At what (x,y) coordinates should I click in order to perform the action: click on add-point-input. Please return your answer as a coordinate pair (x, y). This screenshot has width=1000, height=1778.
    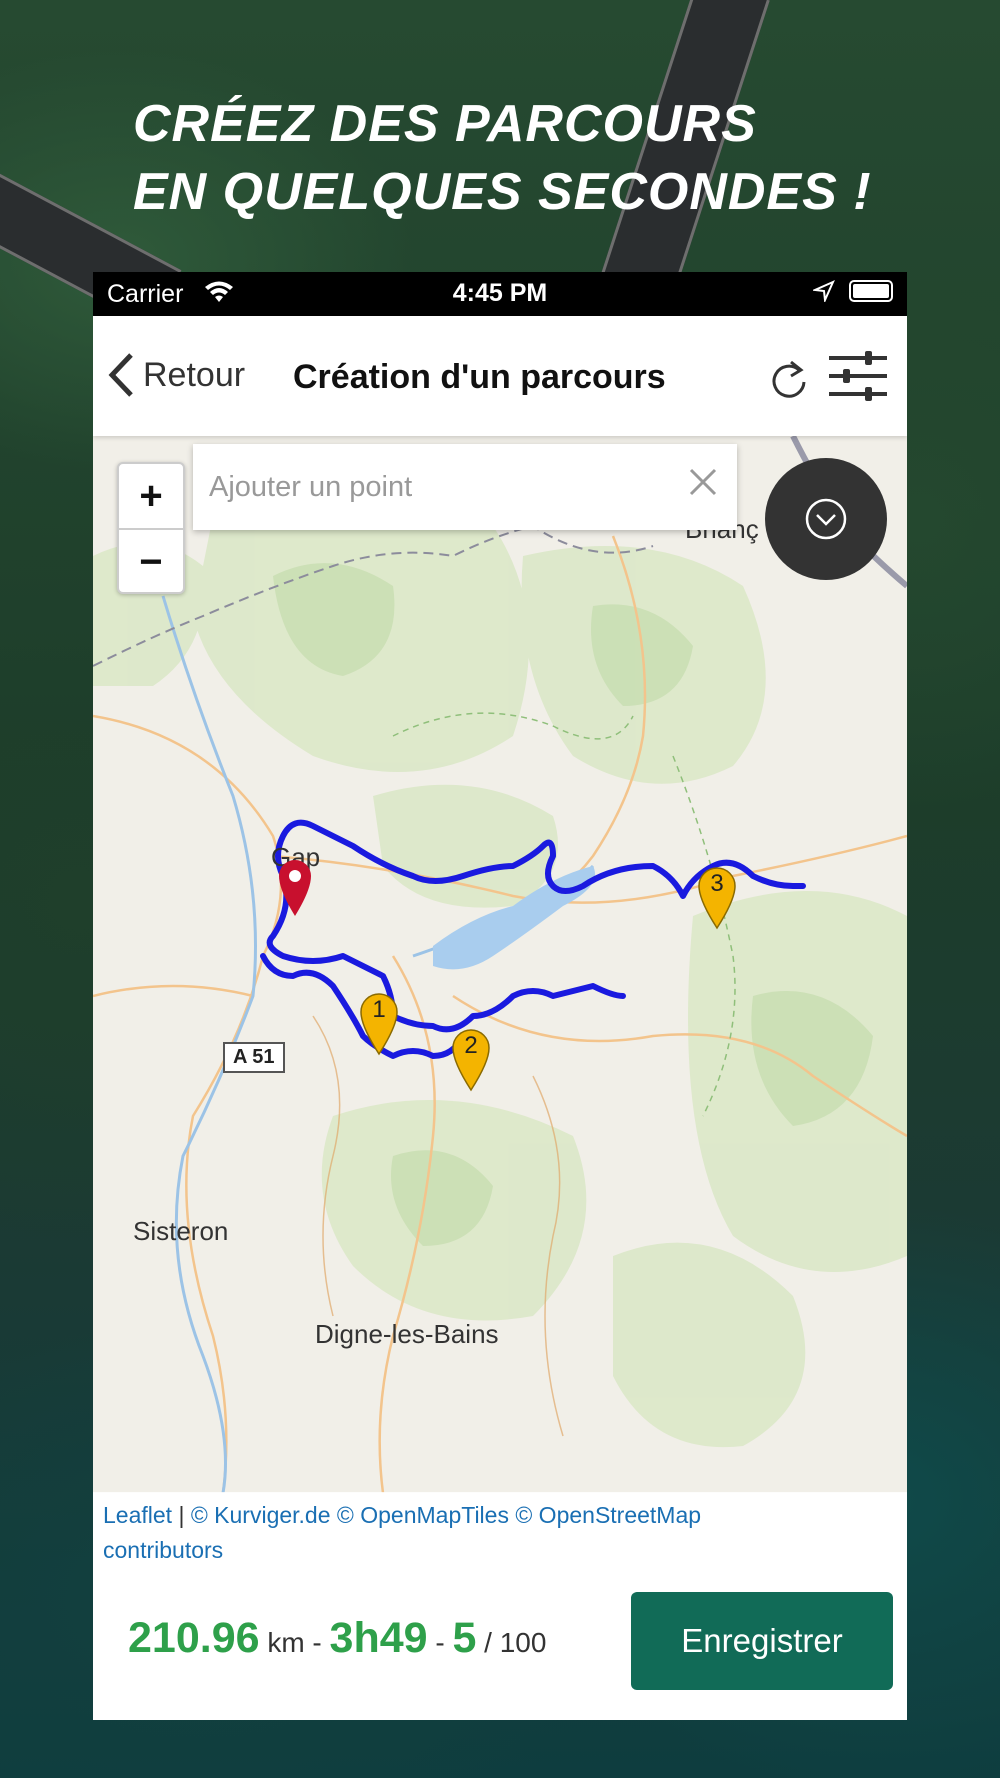
    Looking at the image, I should click on (429, 487).